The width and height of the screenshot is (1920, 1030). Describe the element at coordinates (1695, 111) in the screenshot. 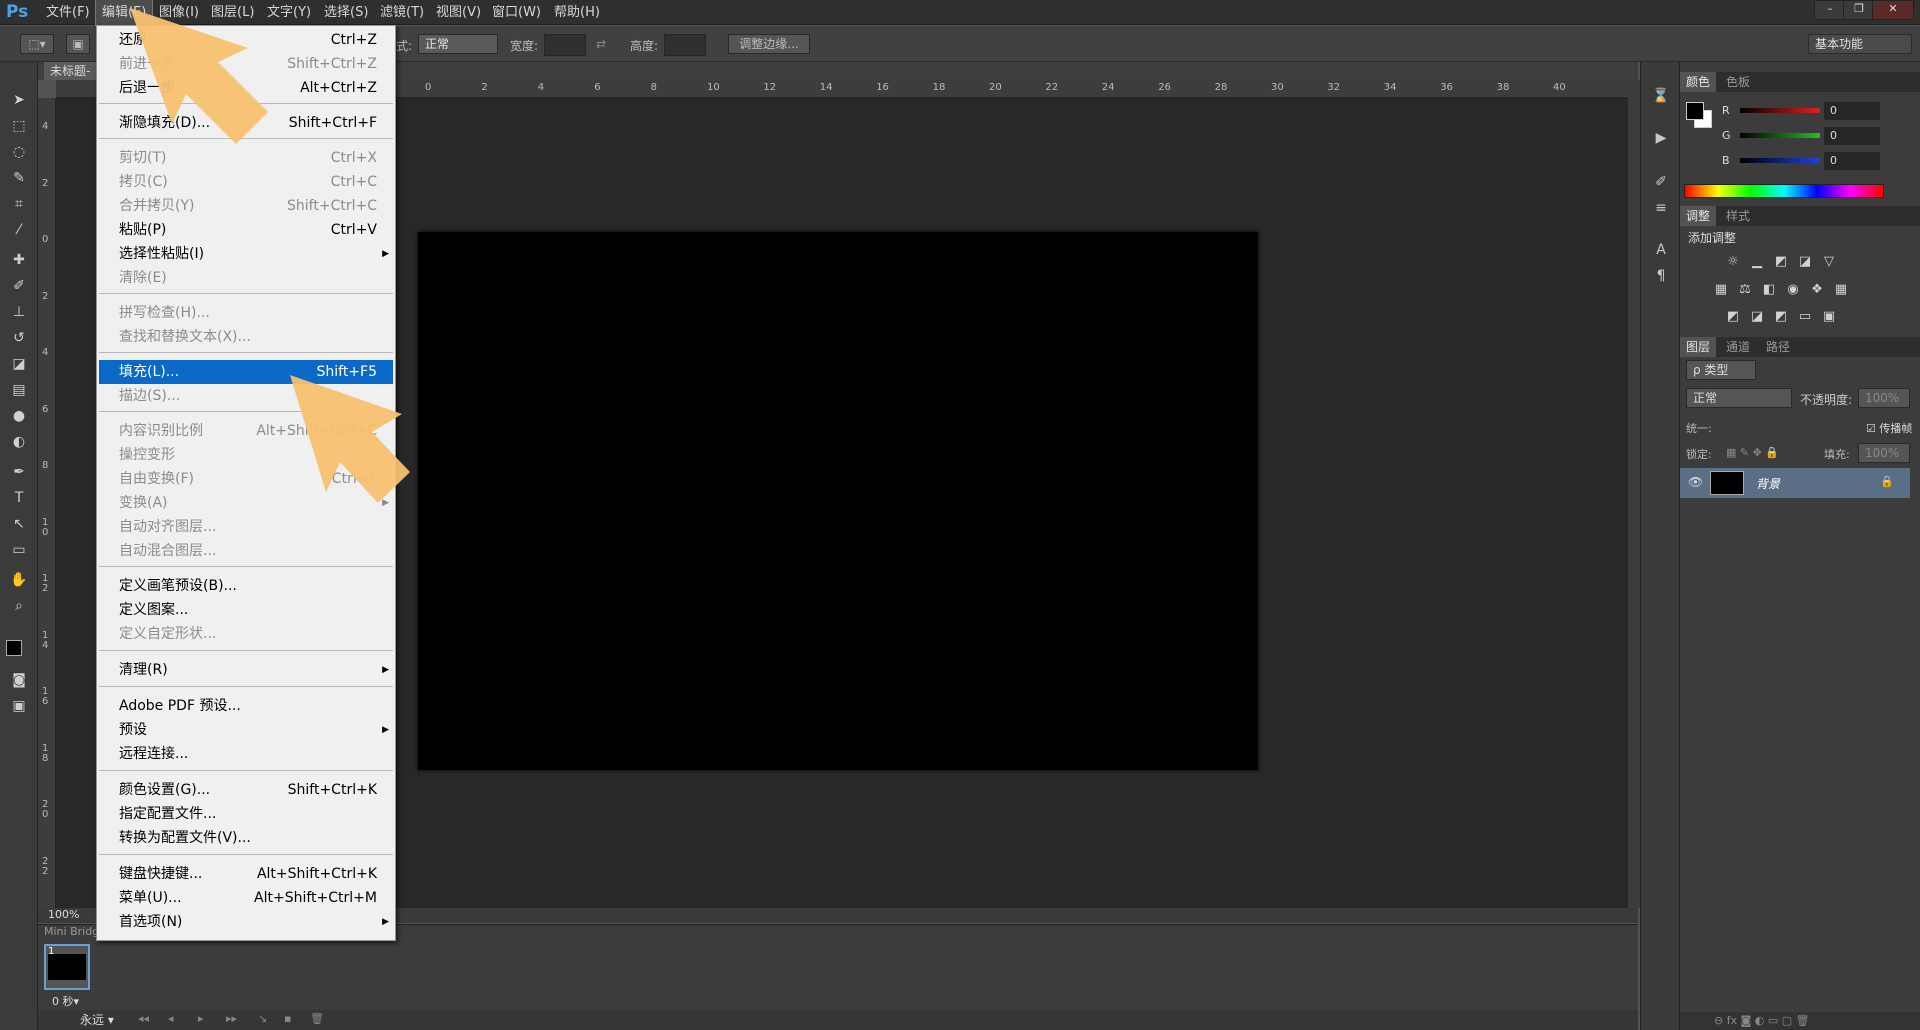

I see `color-foreground-swatch` at that location.